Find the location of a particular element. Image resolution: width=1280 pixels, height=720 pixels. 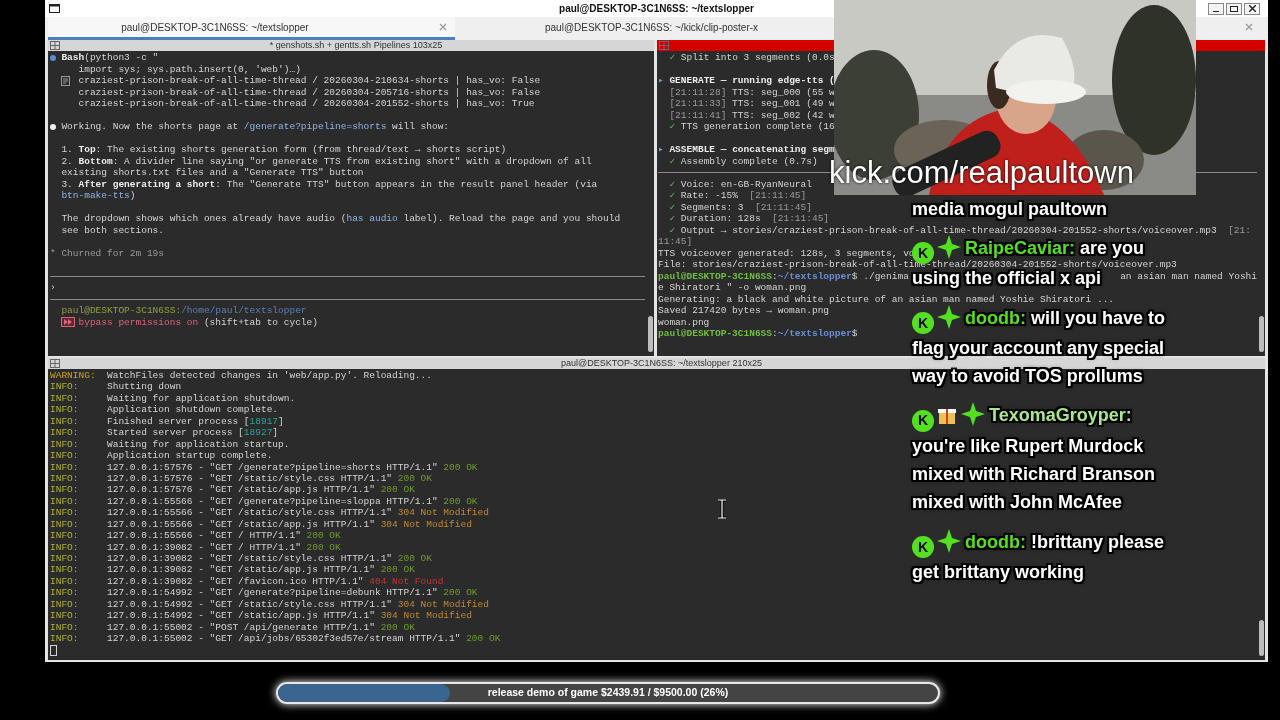

terminal-line: ▸ GENERATE — running edge-tts ( is located at coordinates (746, 81).